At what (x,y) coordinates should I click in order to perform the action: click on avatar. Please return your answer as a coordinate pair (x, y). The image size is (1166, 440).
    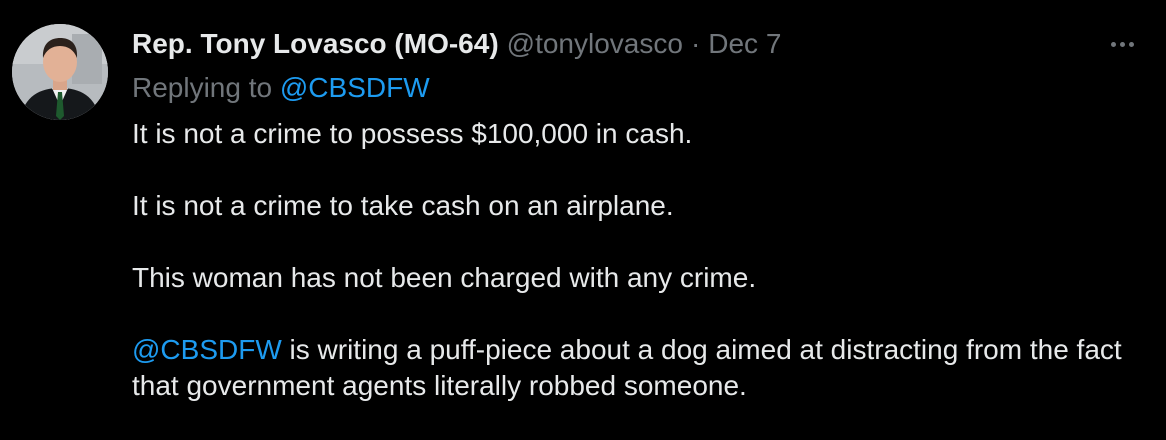
    Looking at the image, I should click on (60, 72).